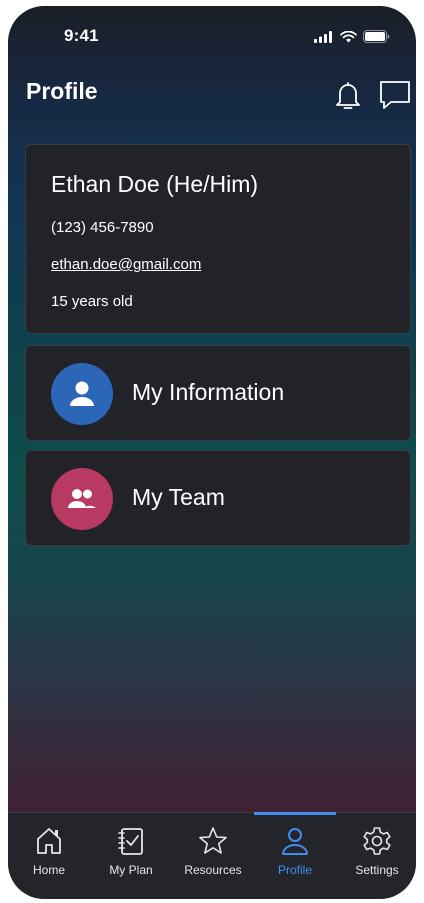  I want to click on my-team-button: My Team, so click(218, 498).